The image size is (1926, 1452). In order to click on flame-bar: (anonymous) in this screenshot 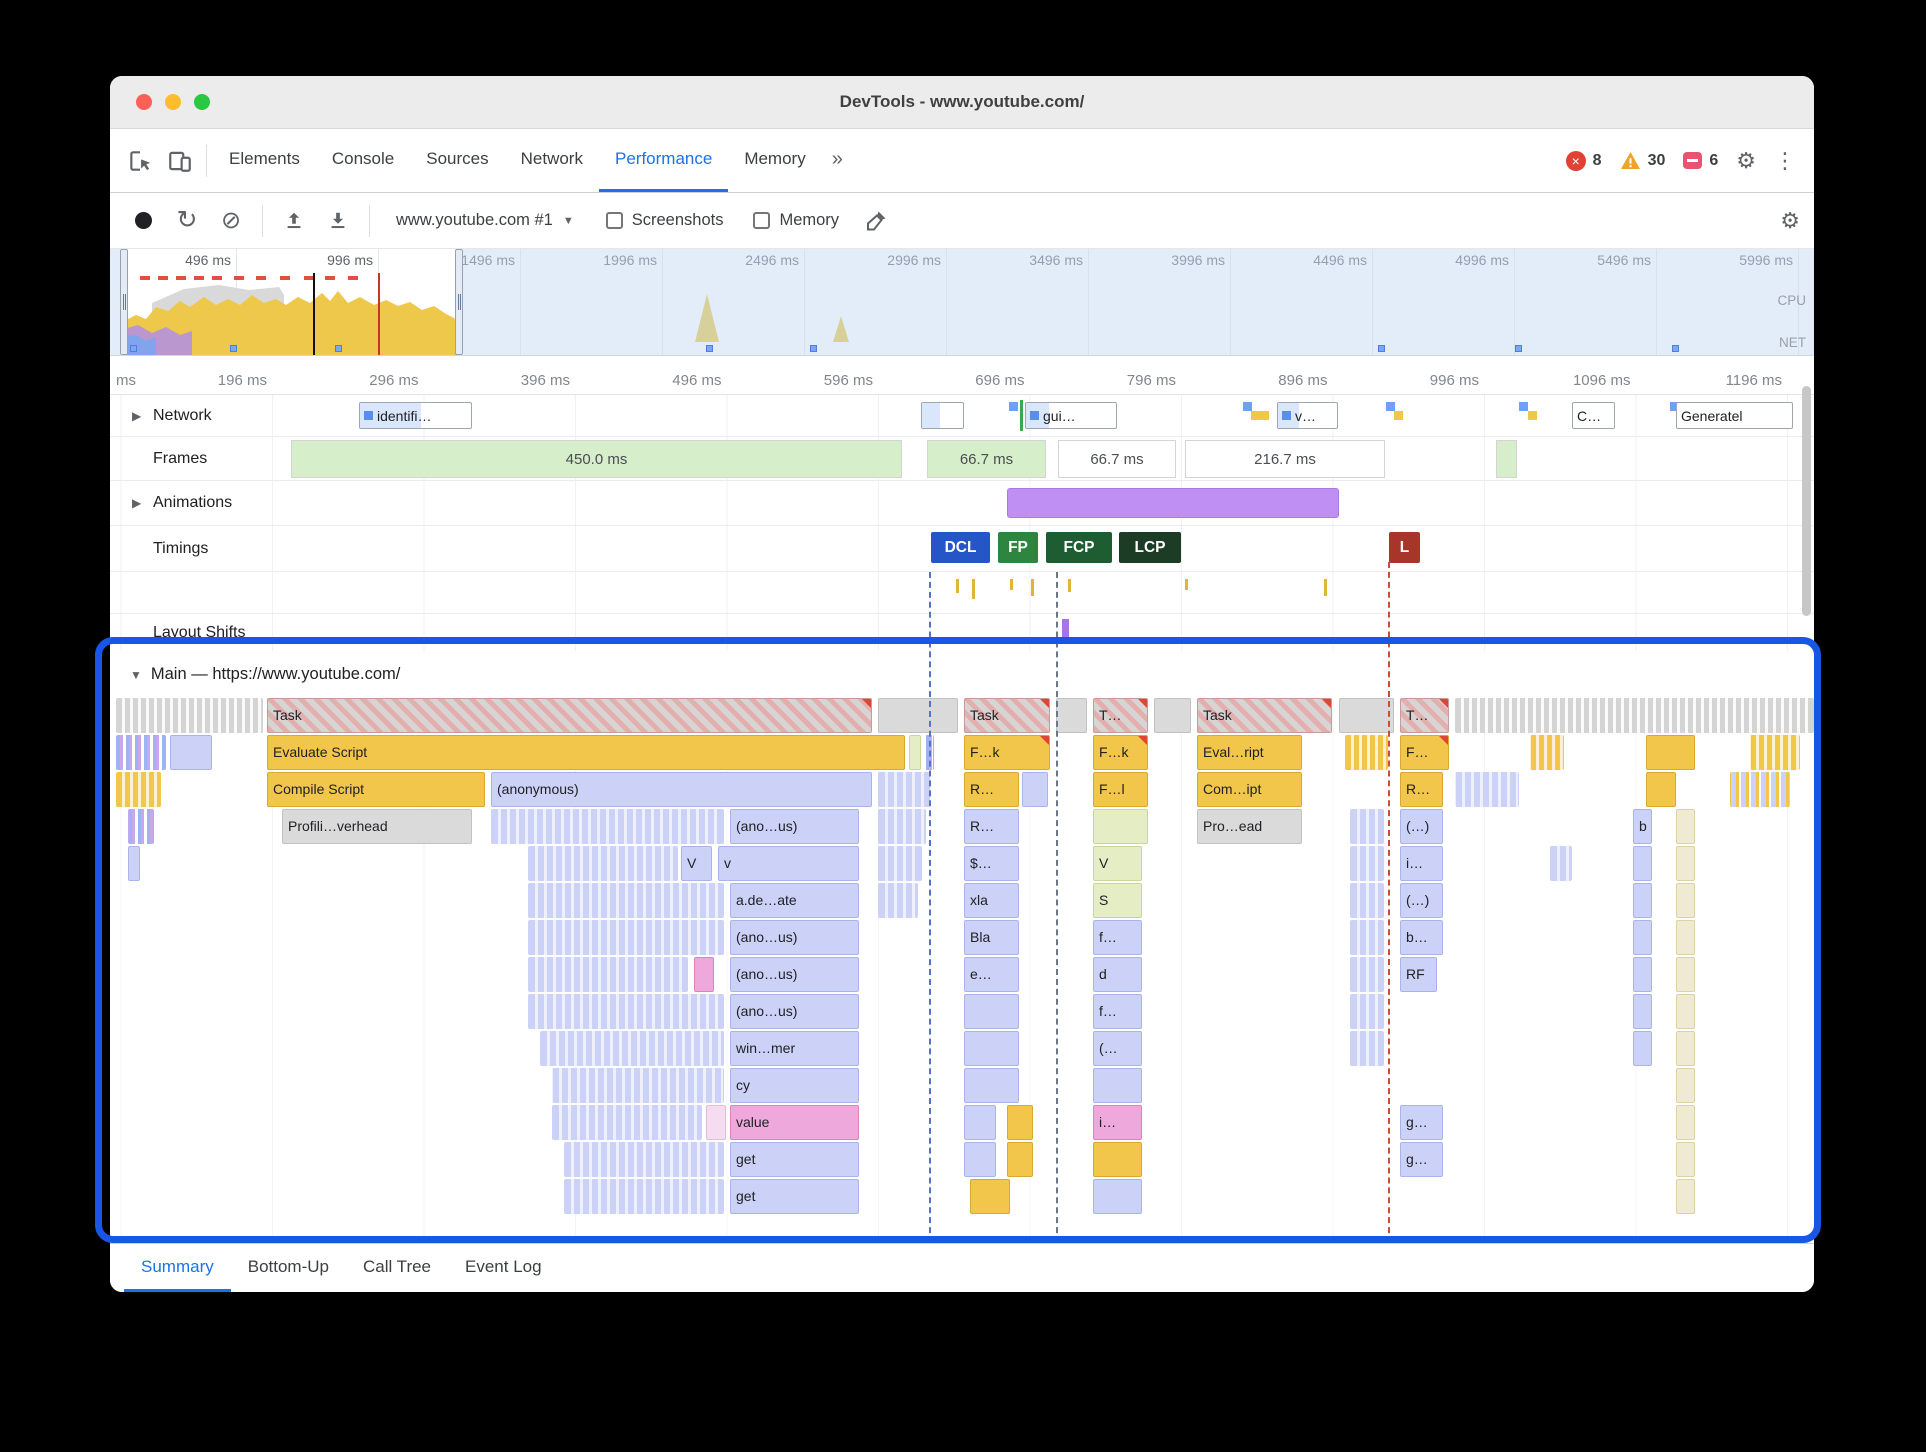, I will do `click(681, 789)`.